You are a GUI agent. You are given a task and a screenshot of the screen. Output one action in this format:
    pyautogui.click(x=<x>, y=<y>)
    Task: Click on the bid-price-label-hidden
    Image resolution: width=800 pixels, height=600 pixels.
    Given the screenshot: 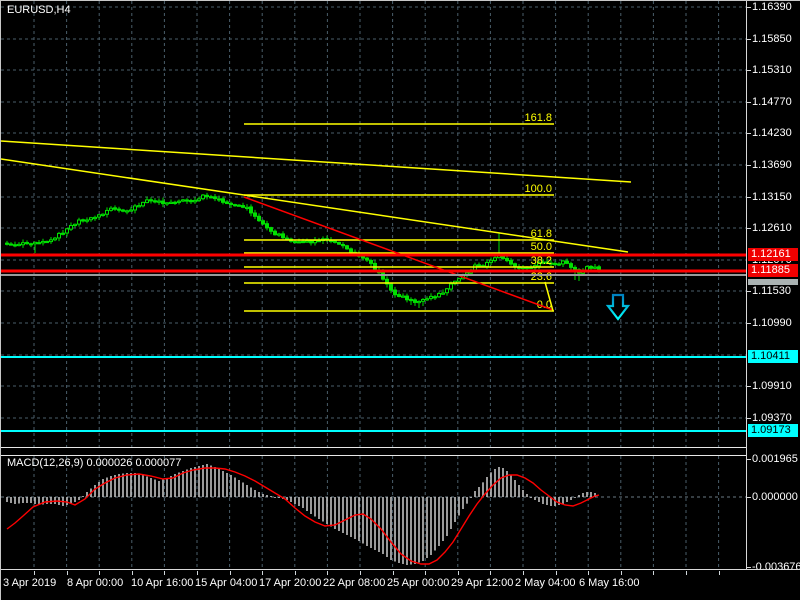 What is the action you would take?
    pyautogui.click(x=773, y=282)
    